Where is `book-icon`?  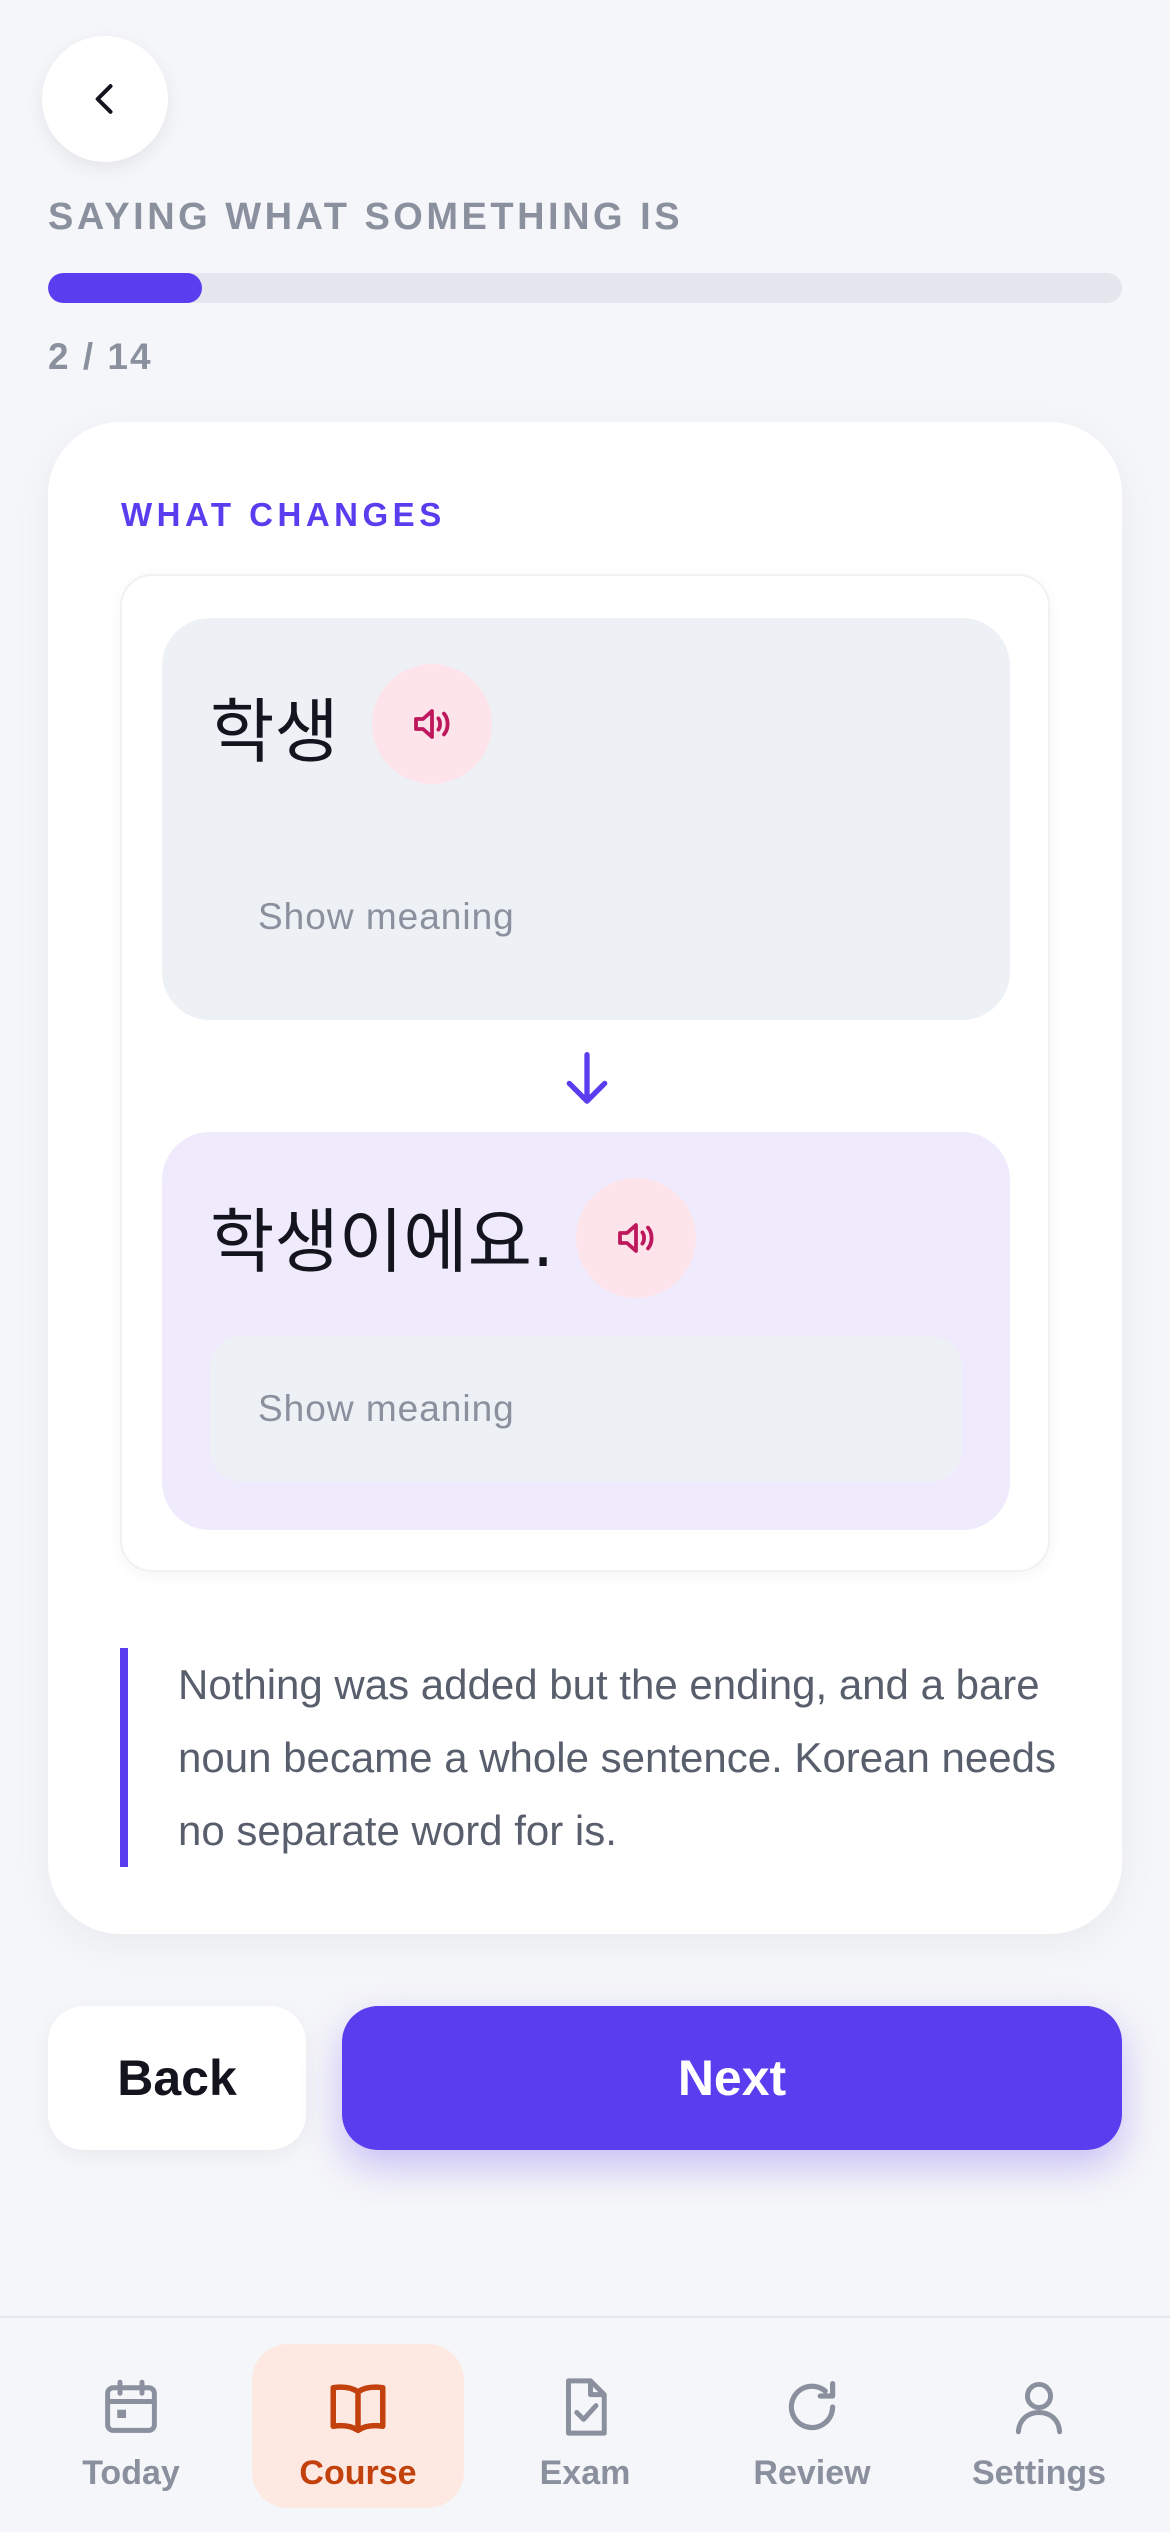 book-icon is located at coordinates (358, 2409).